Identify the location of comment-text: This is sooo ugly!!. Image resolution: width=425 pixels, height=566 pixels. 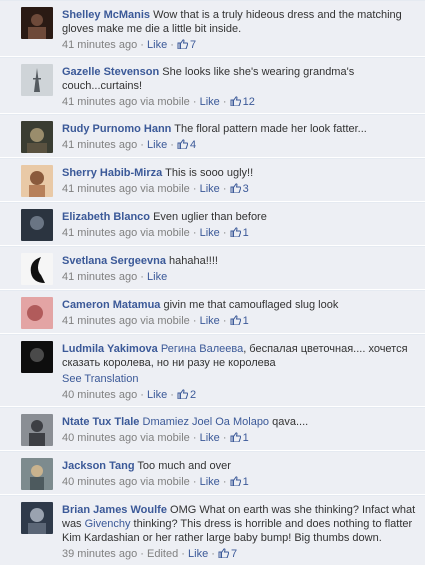
(209, 173).